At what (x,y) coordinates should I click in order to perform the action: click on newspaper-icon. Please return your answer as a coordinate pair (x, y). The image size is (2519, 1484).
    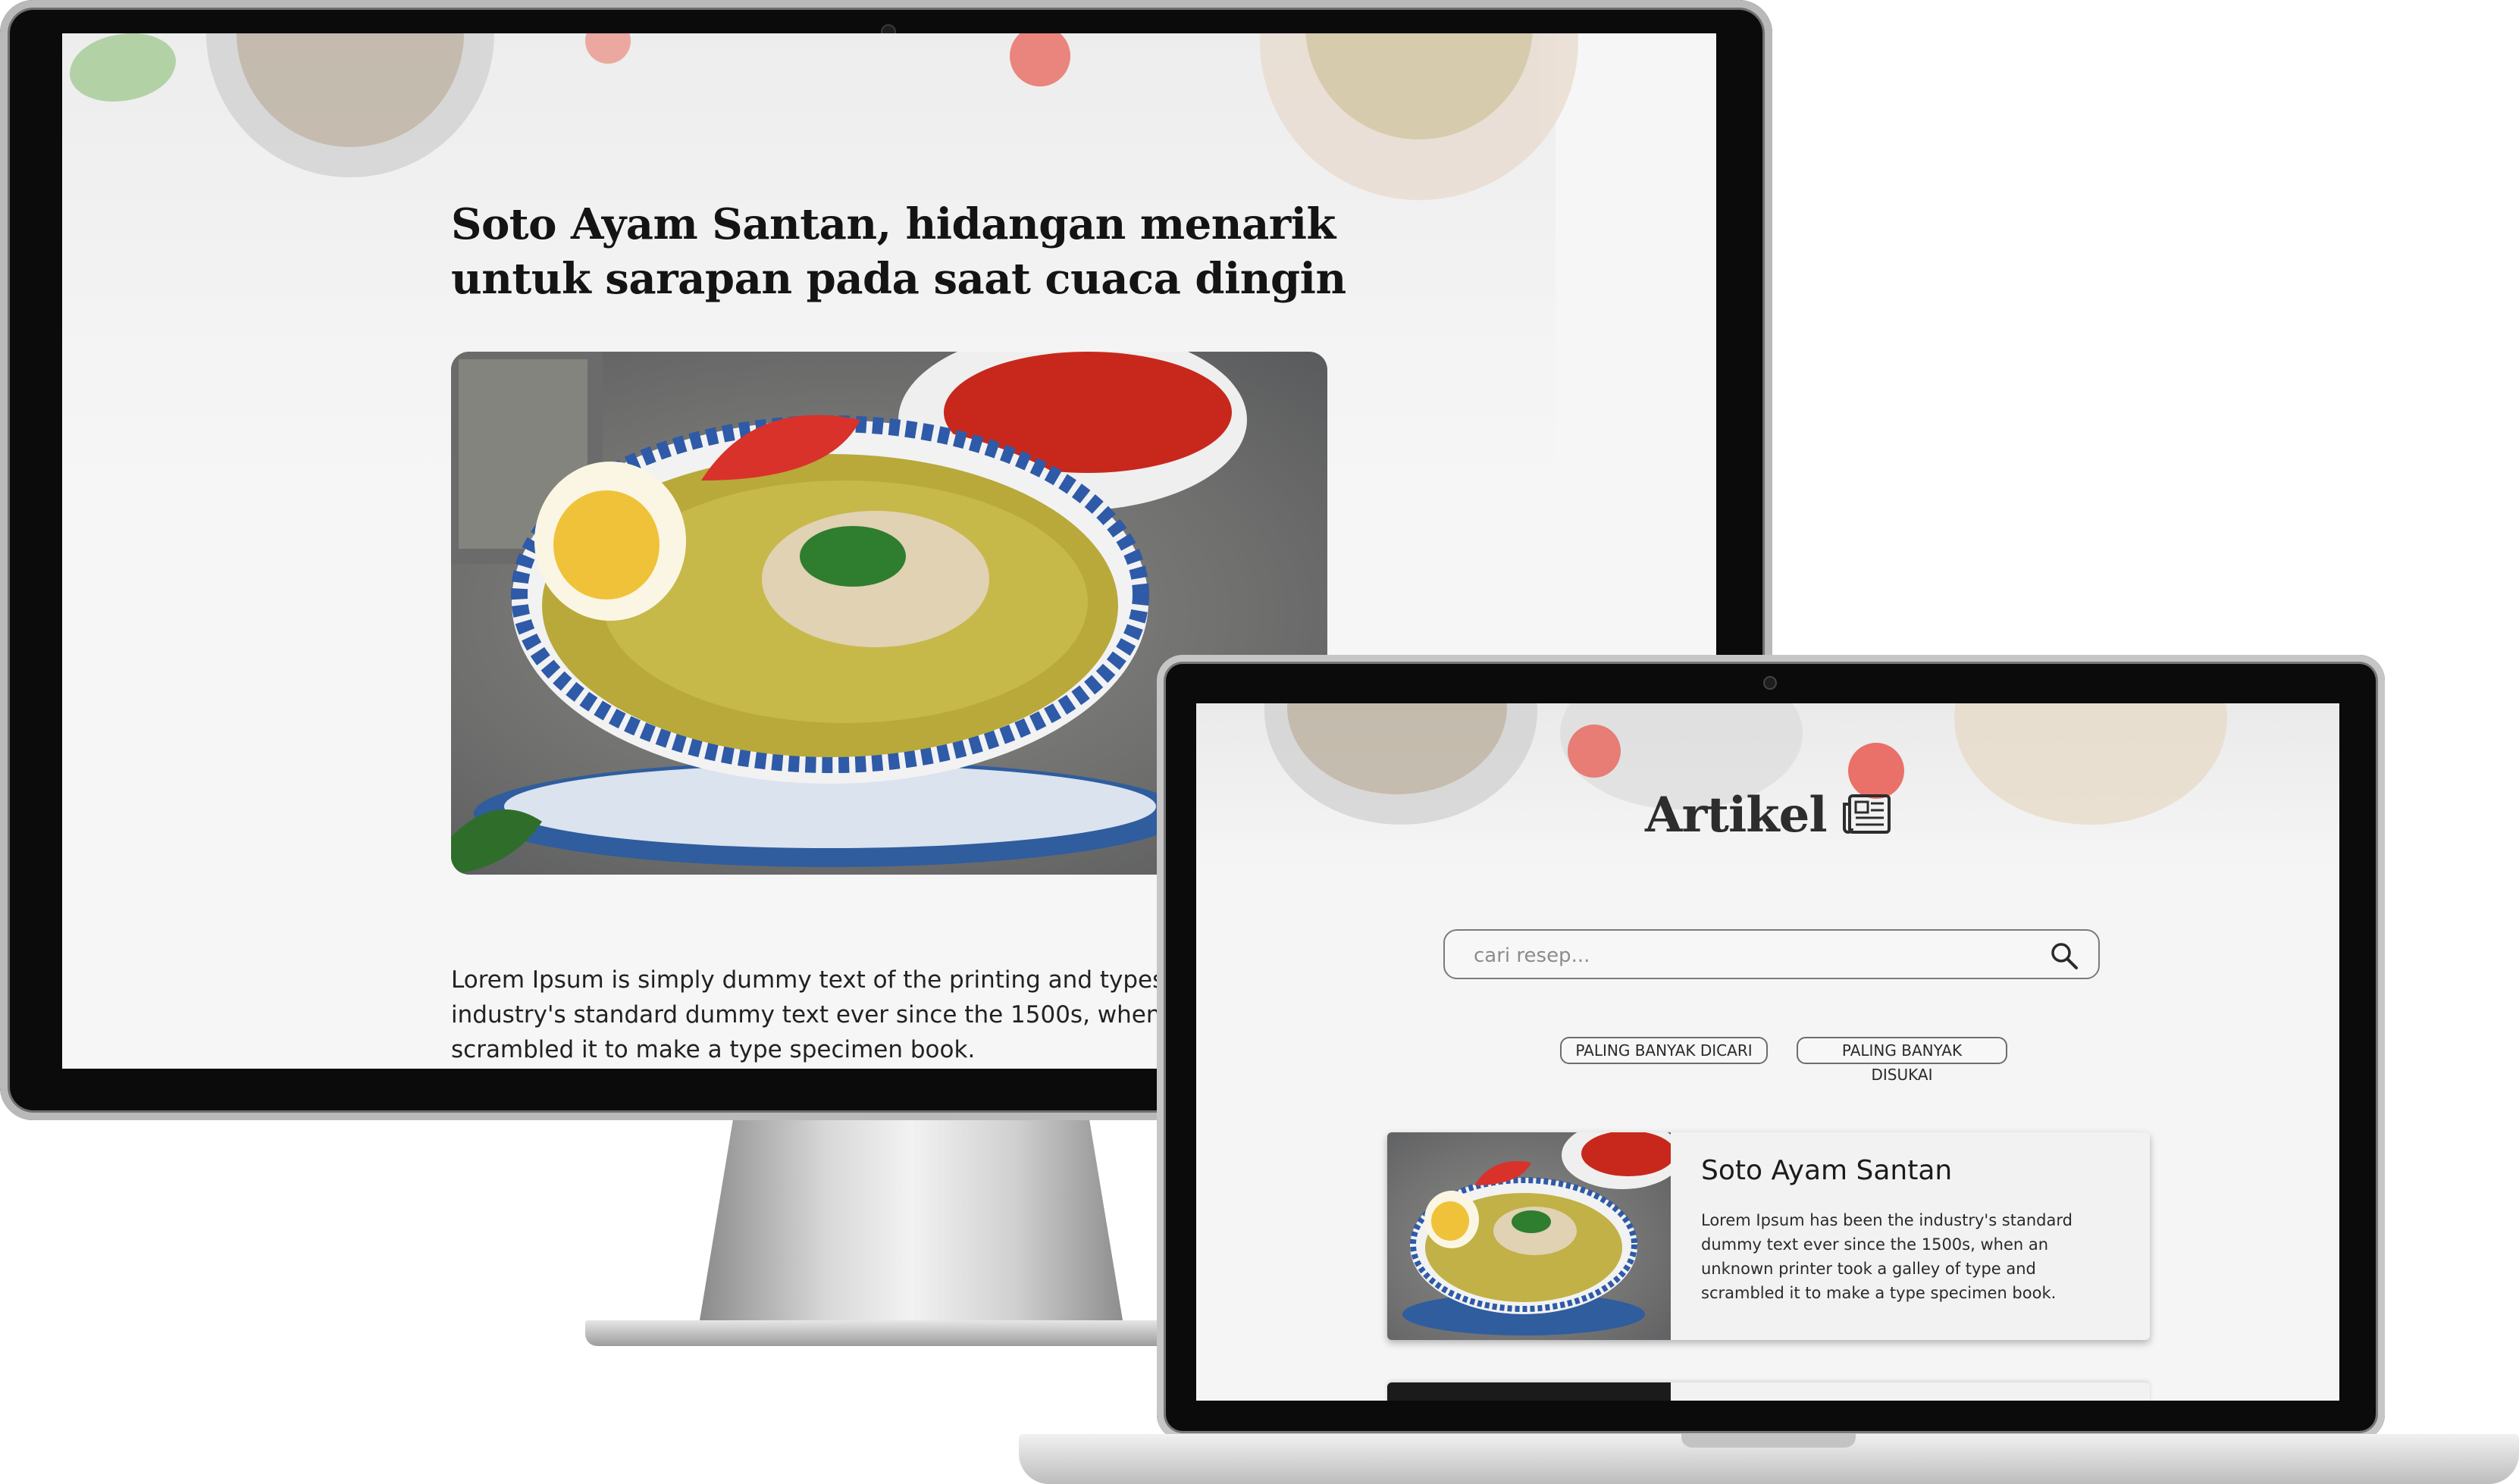
    Looking at the image, I should click on (1866, 814).